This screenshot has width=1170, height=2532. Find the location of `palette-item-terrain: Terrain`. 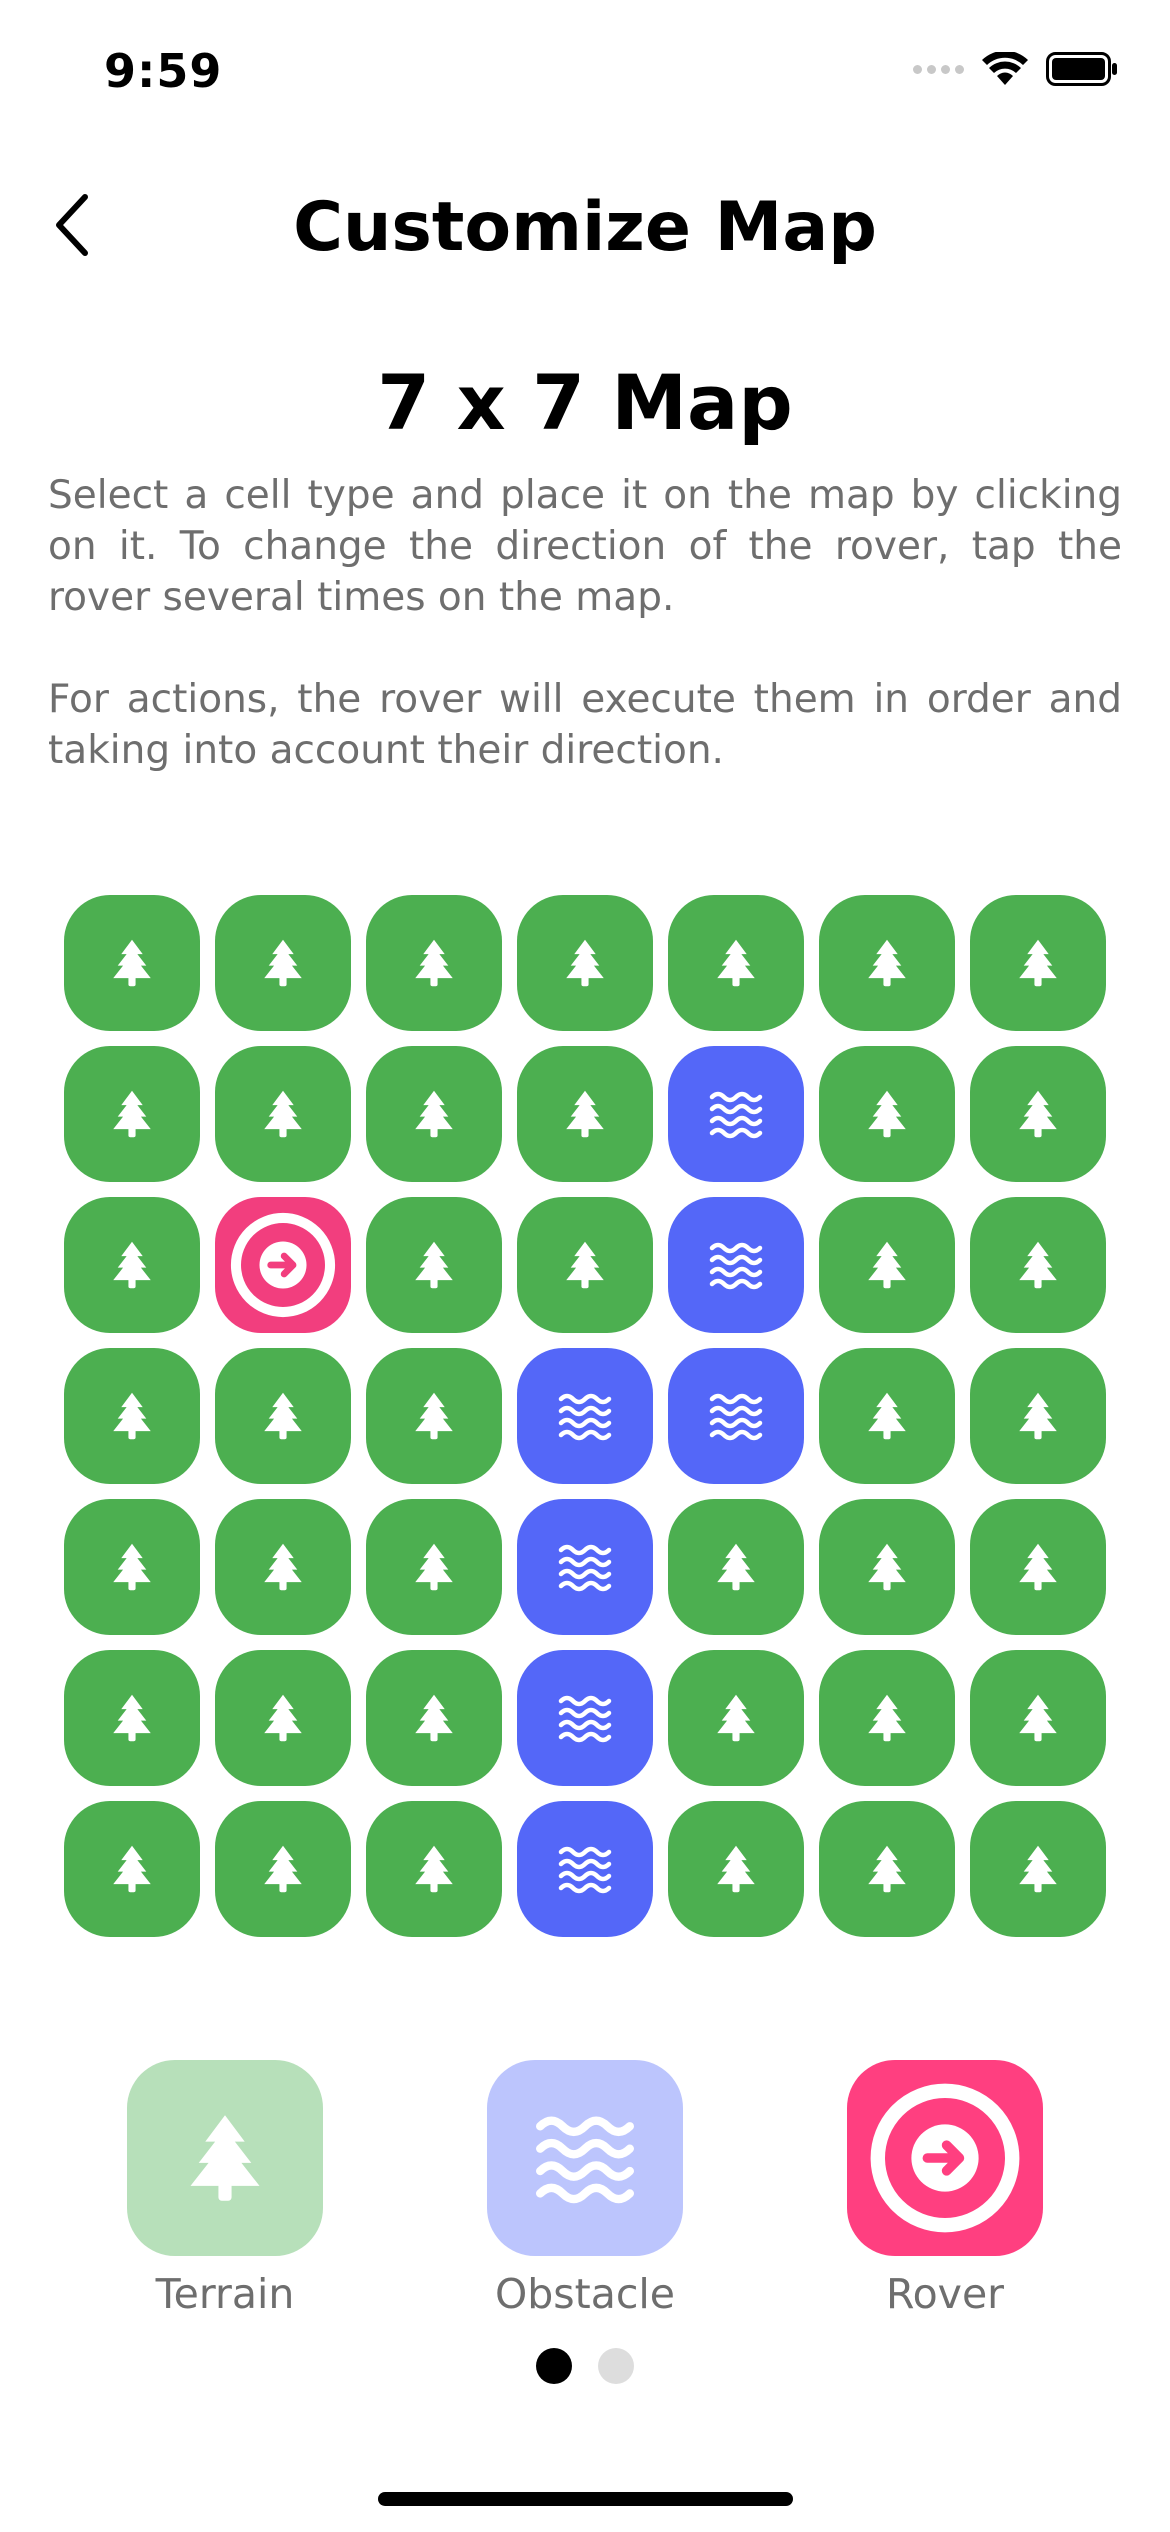

palette-item-terrain: Terrain is located at coordinates (225, 2189).